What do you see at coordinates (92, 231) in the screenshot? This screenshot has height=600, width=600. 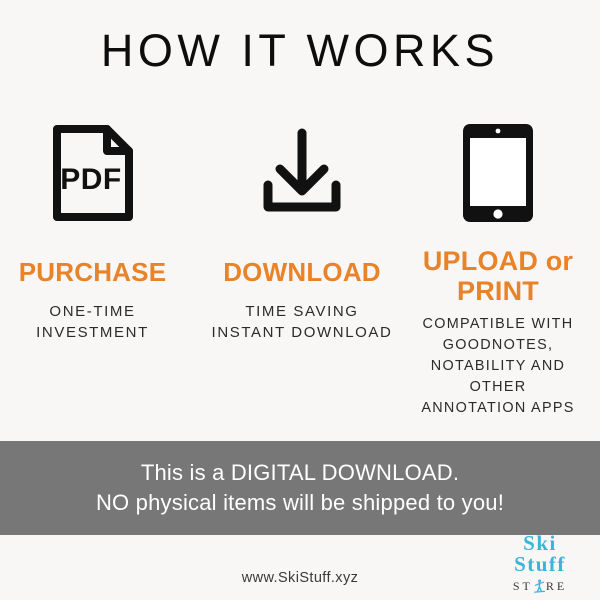 I see `step-column-purchase: PDF PURCHASE ONE-TIME INVESTMENT` at bounding box center [92, 231].